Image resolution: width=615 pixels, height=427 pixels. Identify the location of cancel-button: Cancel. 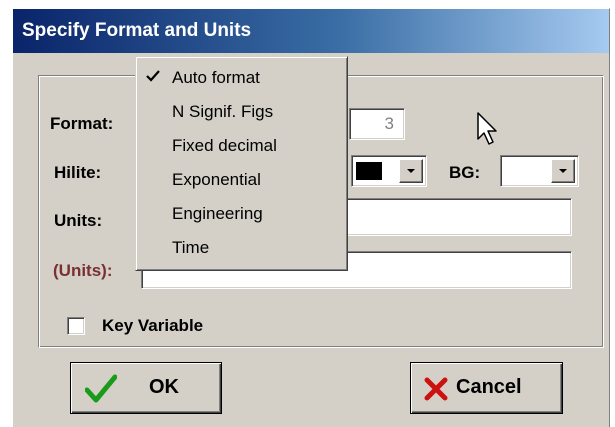
(486, 388).